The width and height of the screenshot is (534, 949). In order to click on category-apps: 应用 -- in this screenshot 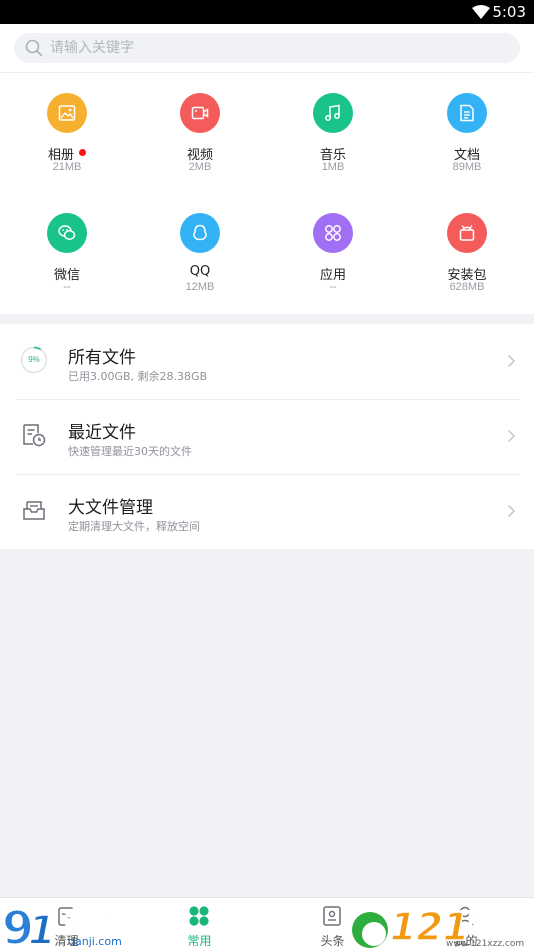, I will do `click(333, 243)`.